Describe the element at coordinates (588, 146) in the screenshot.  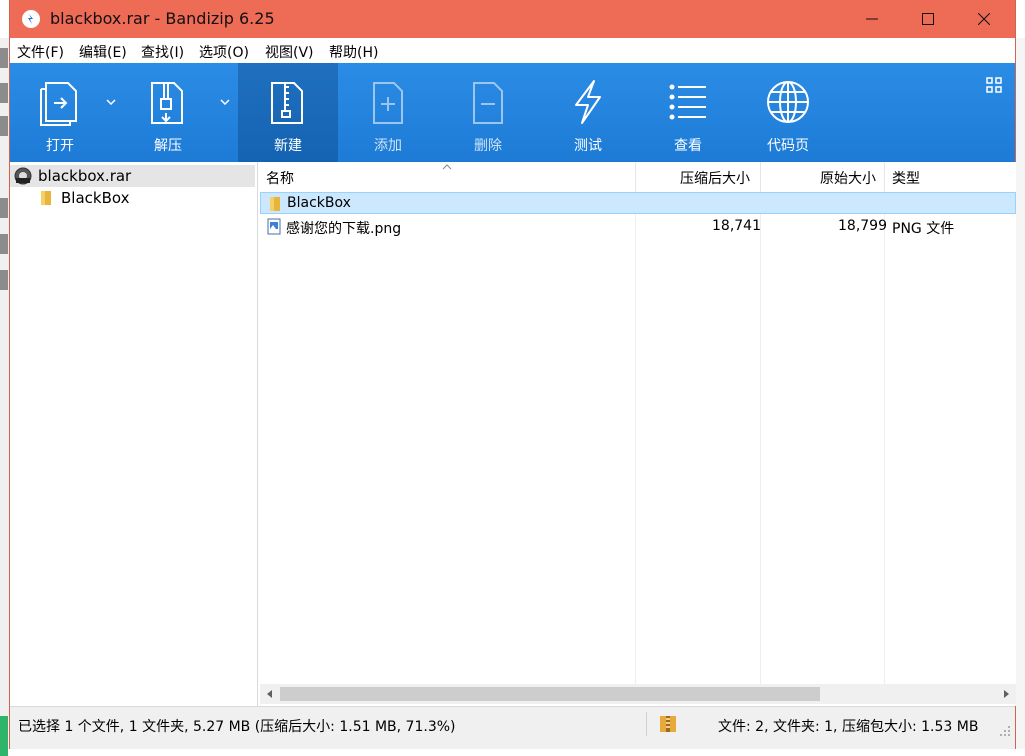
I see `test-label: 测试` at that location.